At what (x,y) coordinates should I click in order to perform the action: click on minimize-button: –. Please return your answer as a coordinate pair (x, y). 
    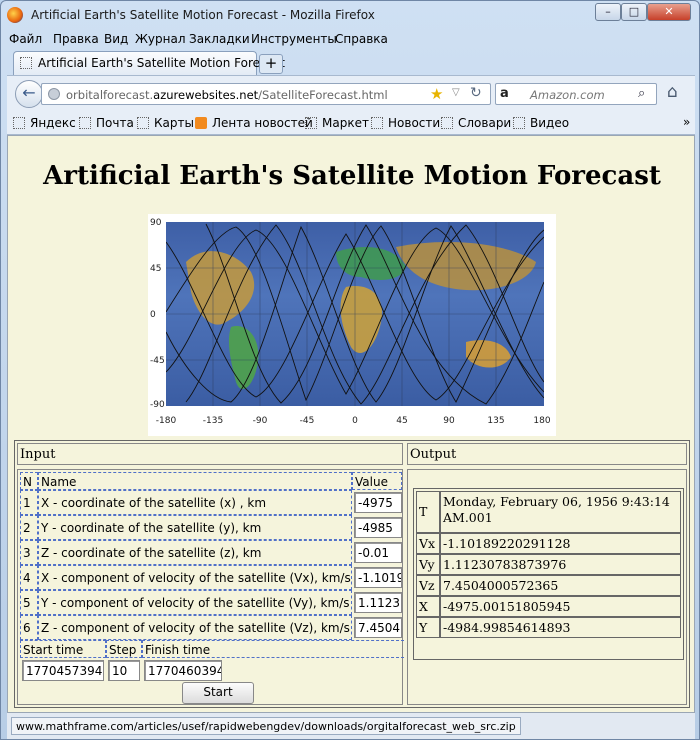
    Looking at the image, I should click on (608, 12).